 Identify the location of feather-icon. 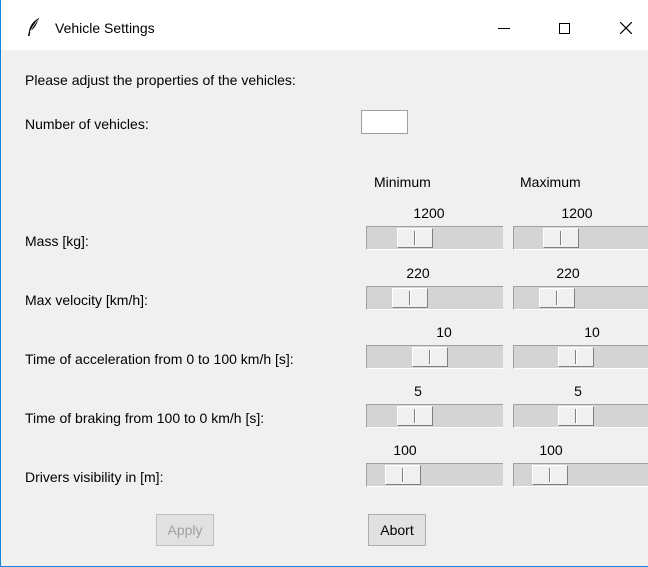
(33, 27).